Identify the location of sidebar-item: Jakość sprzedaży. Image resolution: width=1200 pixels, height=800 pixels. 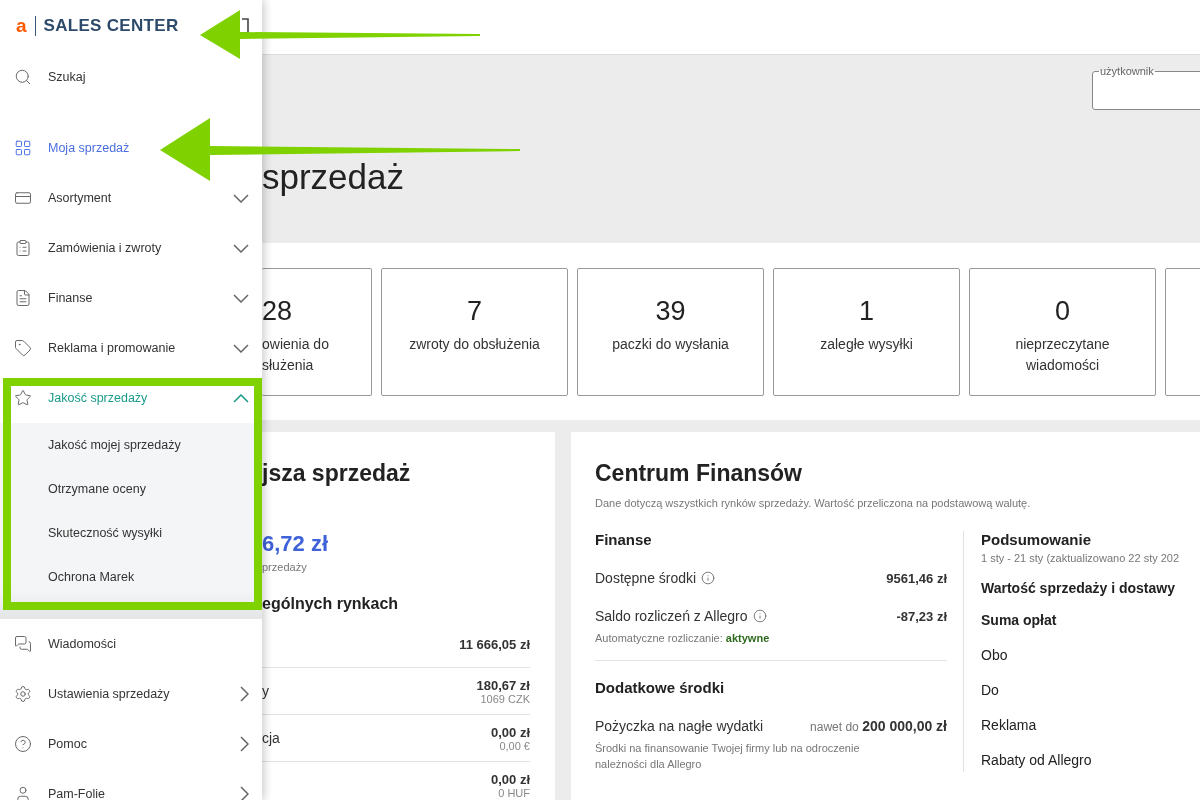
(131, 398).